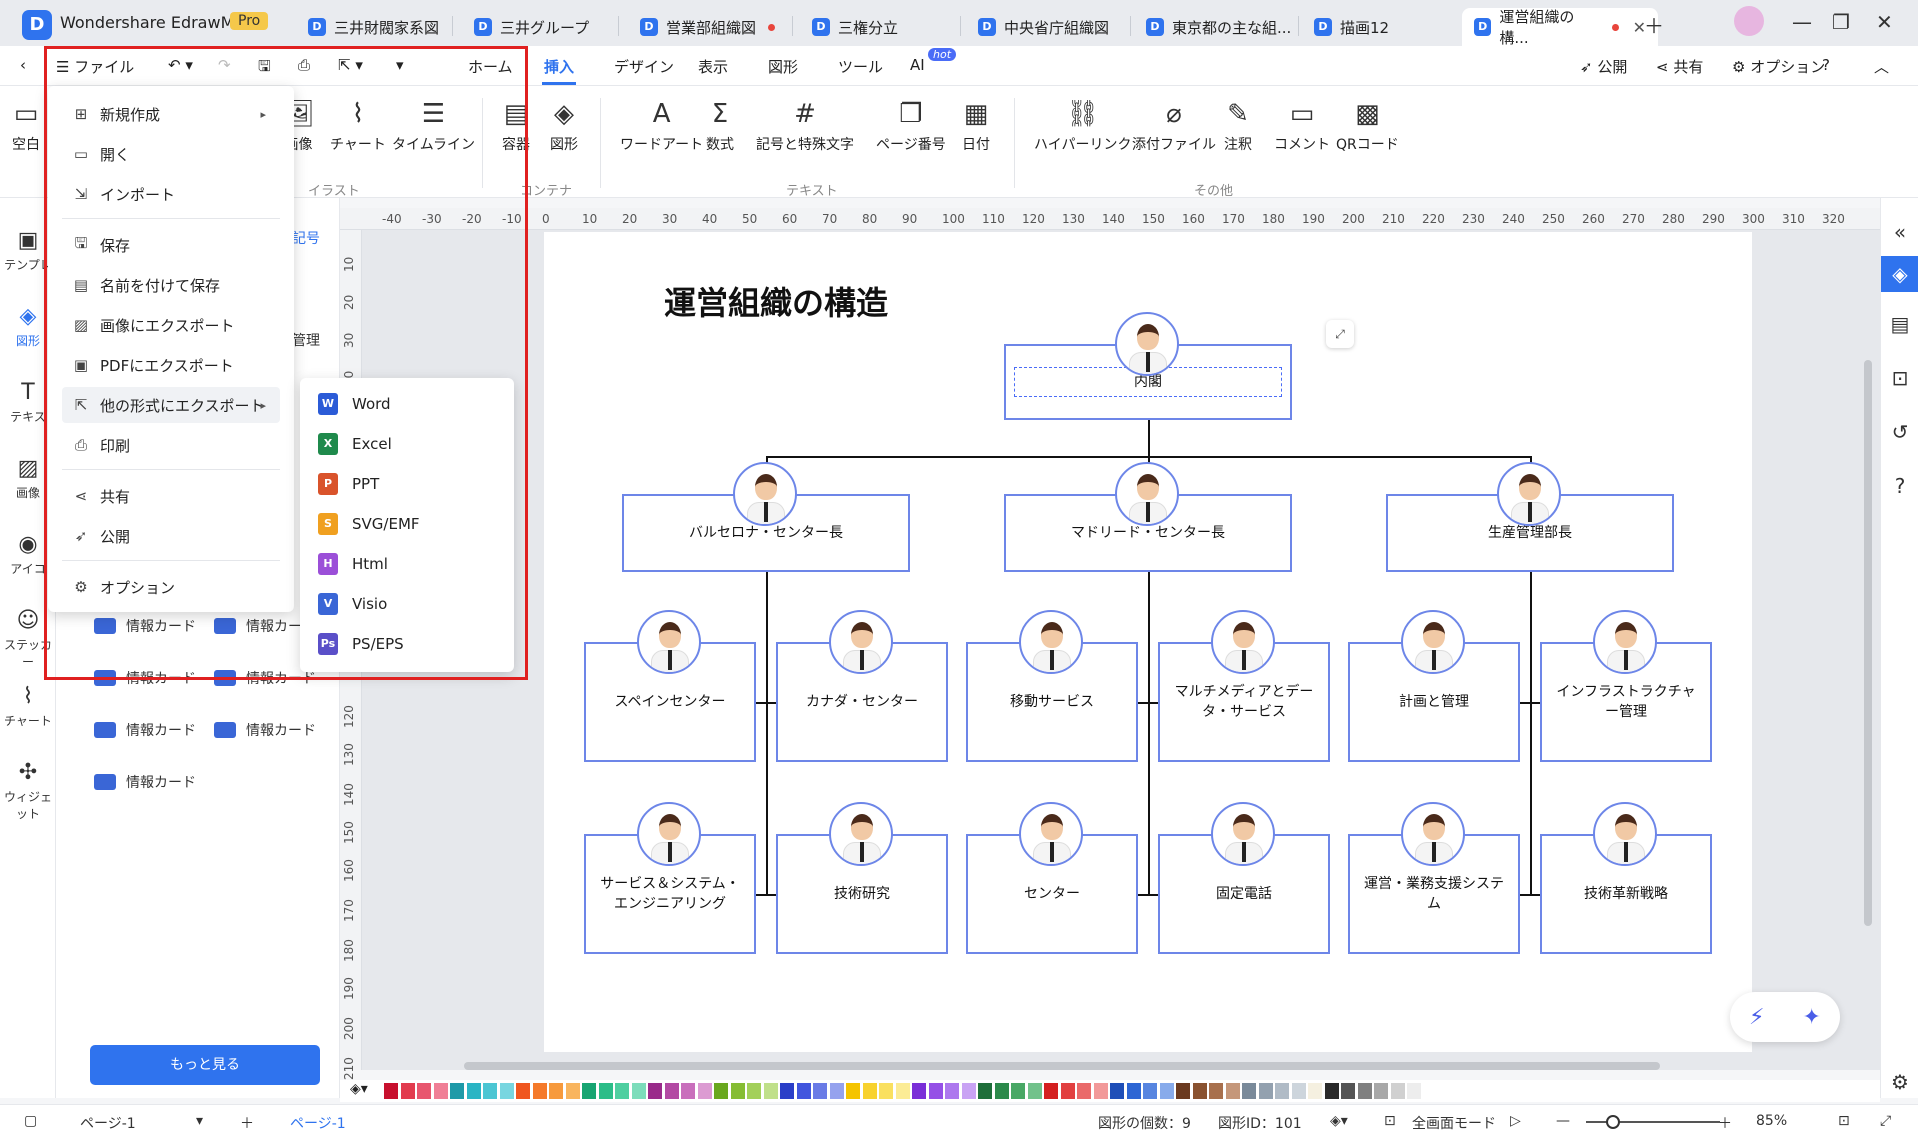 The image size is (1918, 1137). Describe the element at coordinates (1771, 1121) in the screenshot. I see `zoom-level: 85%` at that location.